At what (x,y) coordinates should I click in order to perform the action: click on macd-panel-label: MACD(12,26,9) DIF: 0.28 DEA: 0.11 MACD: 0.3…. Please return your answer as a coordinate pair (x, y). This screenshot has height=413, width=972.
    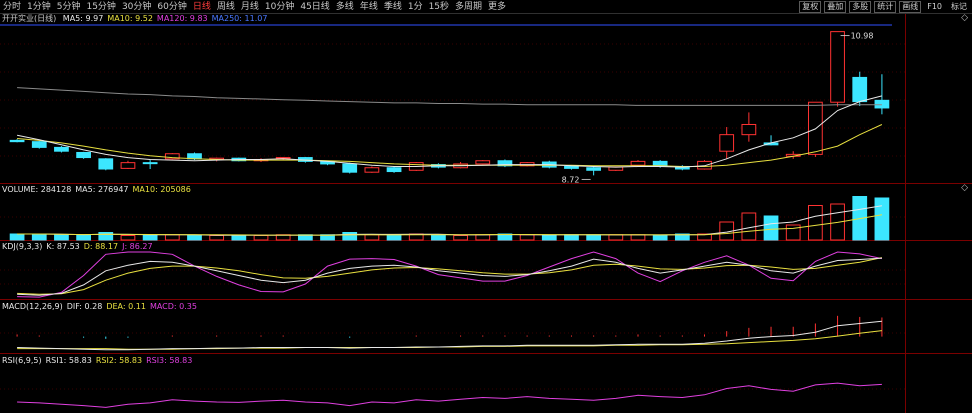
    Looking at the image, I should click on (103, 307).